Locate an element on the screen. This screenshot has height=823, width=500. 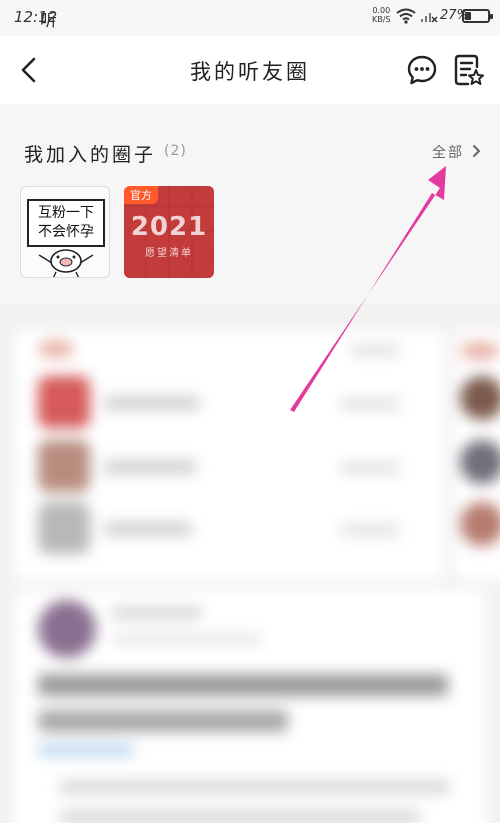
message-icon is located at coordinates (422, 70).